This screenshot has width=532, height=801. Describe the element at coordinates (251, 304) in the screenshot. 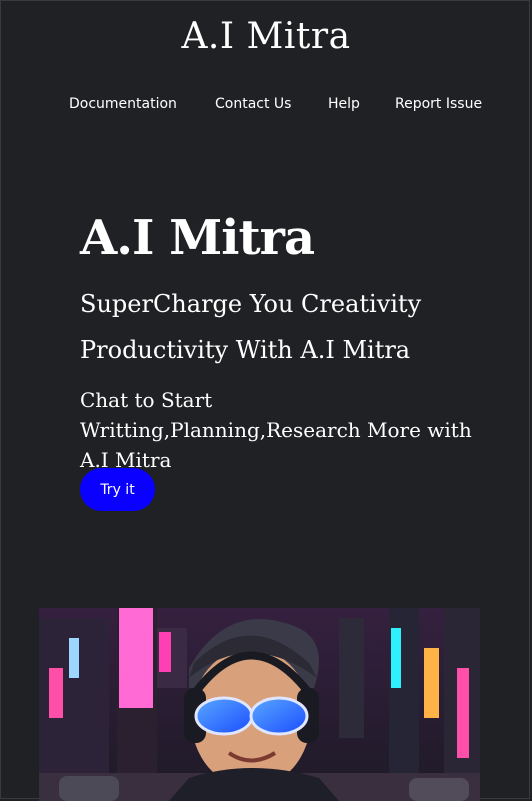

I see `hero-subtitle-line1: SuperCharge You Creativity` at that location.